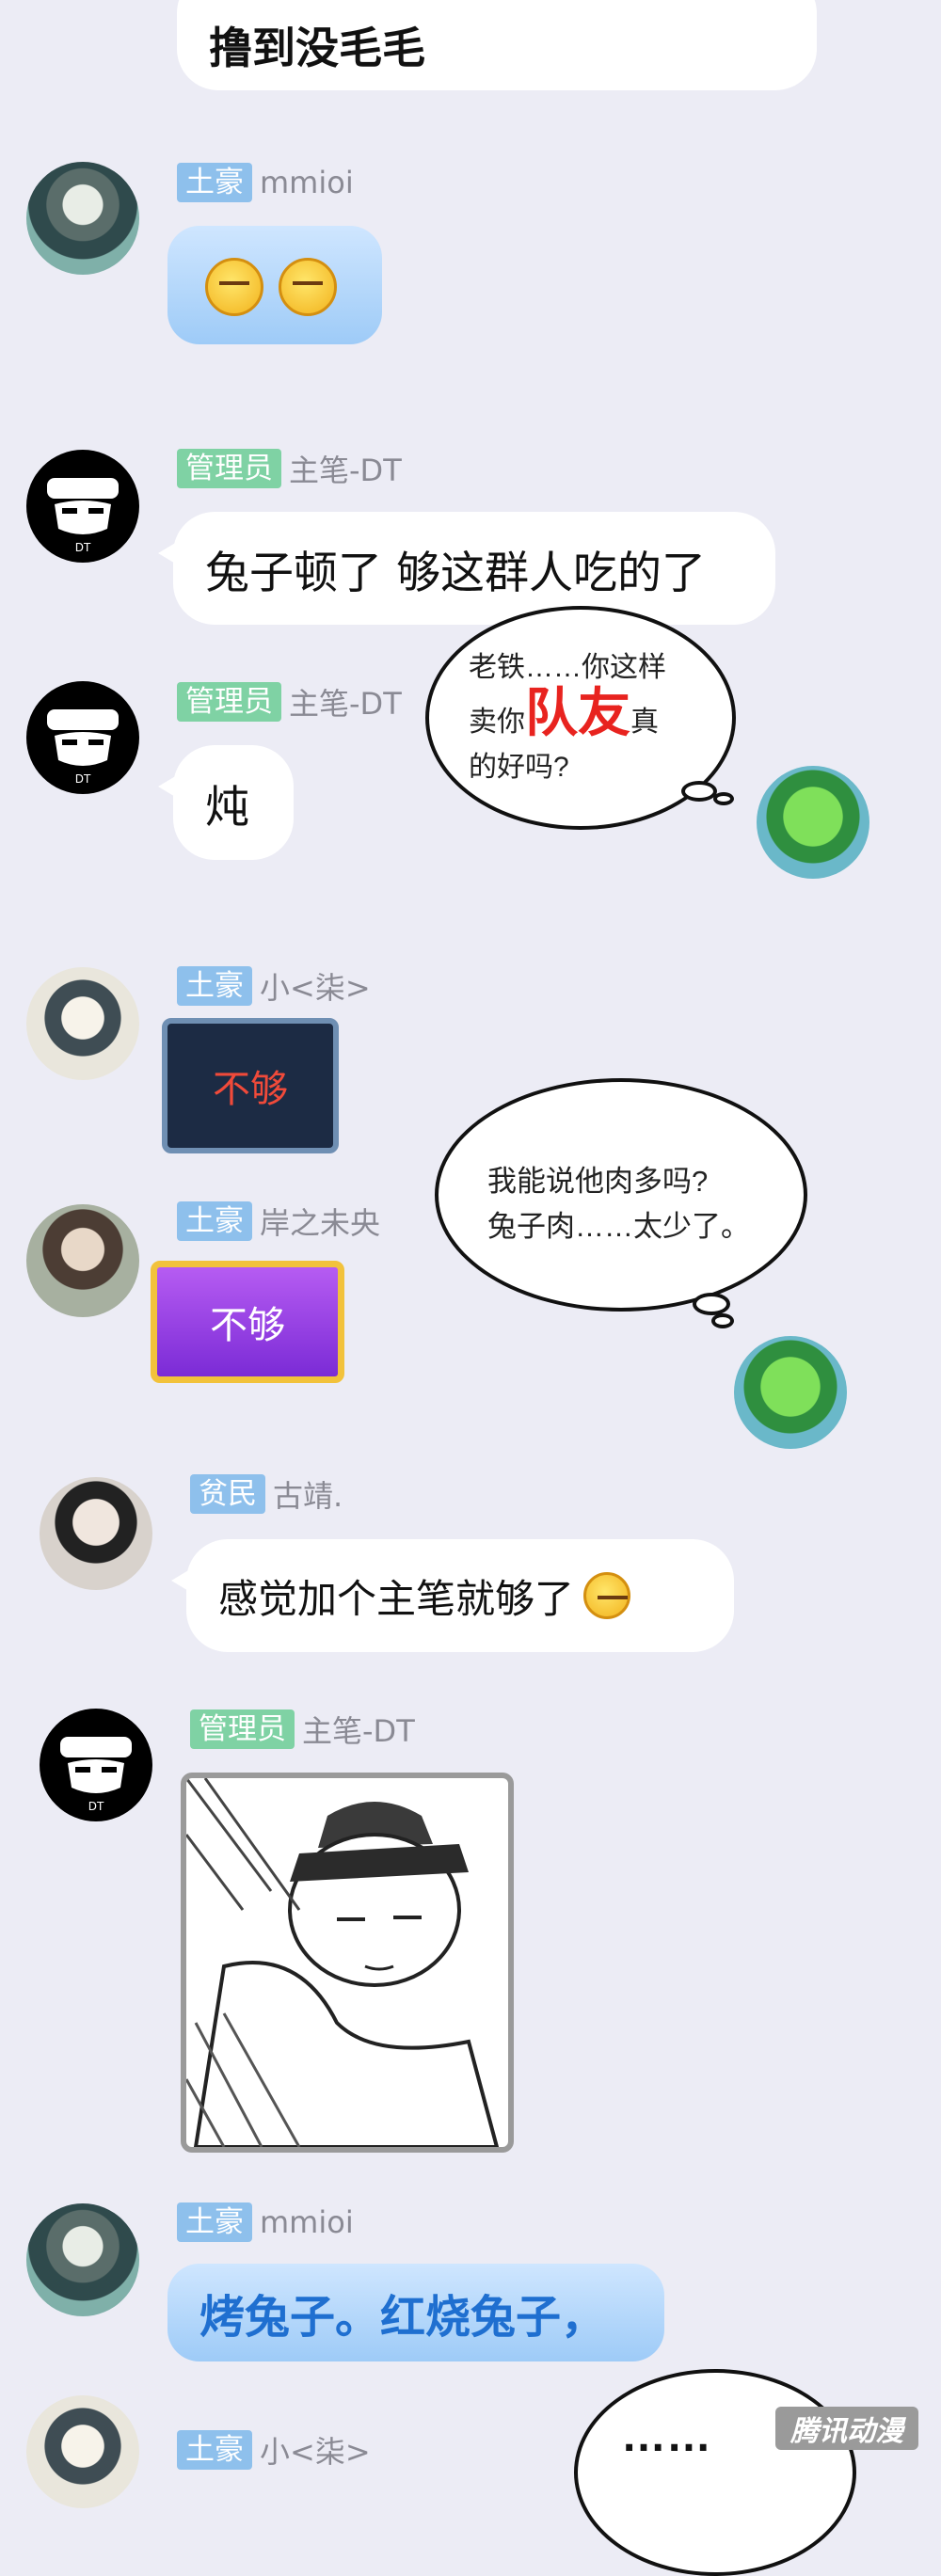 This screenshot has width=941, height=2576. Describe the element at coordinates (320, 1223) in the screenshot. I see `sender-name: 岸之未央` at that location.